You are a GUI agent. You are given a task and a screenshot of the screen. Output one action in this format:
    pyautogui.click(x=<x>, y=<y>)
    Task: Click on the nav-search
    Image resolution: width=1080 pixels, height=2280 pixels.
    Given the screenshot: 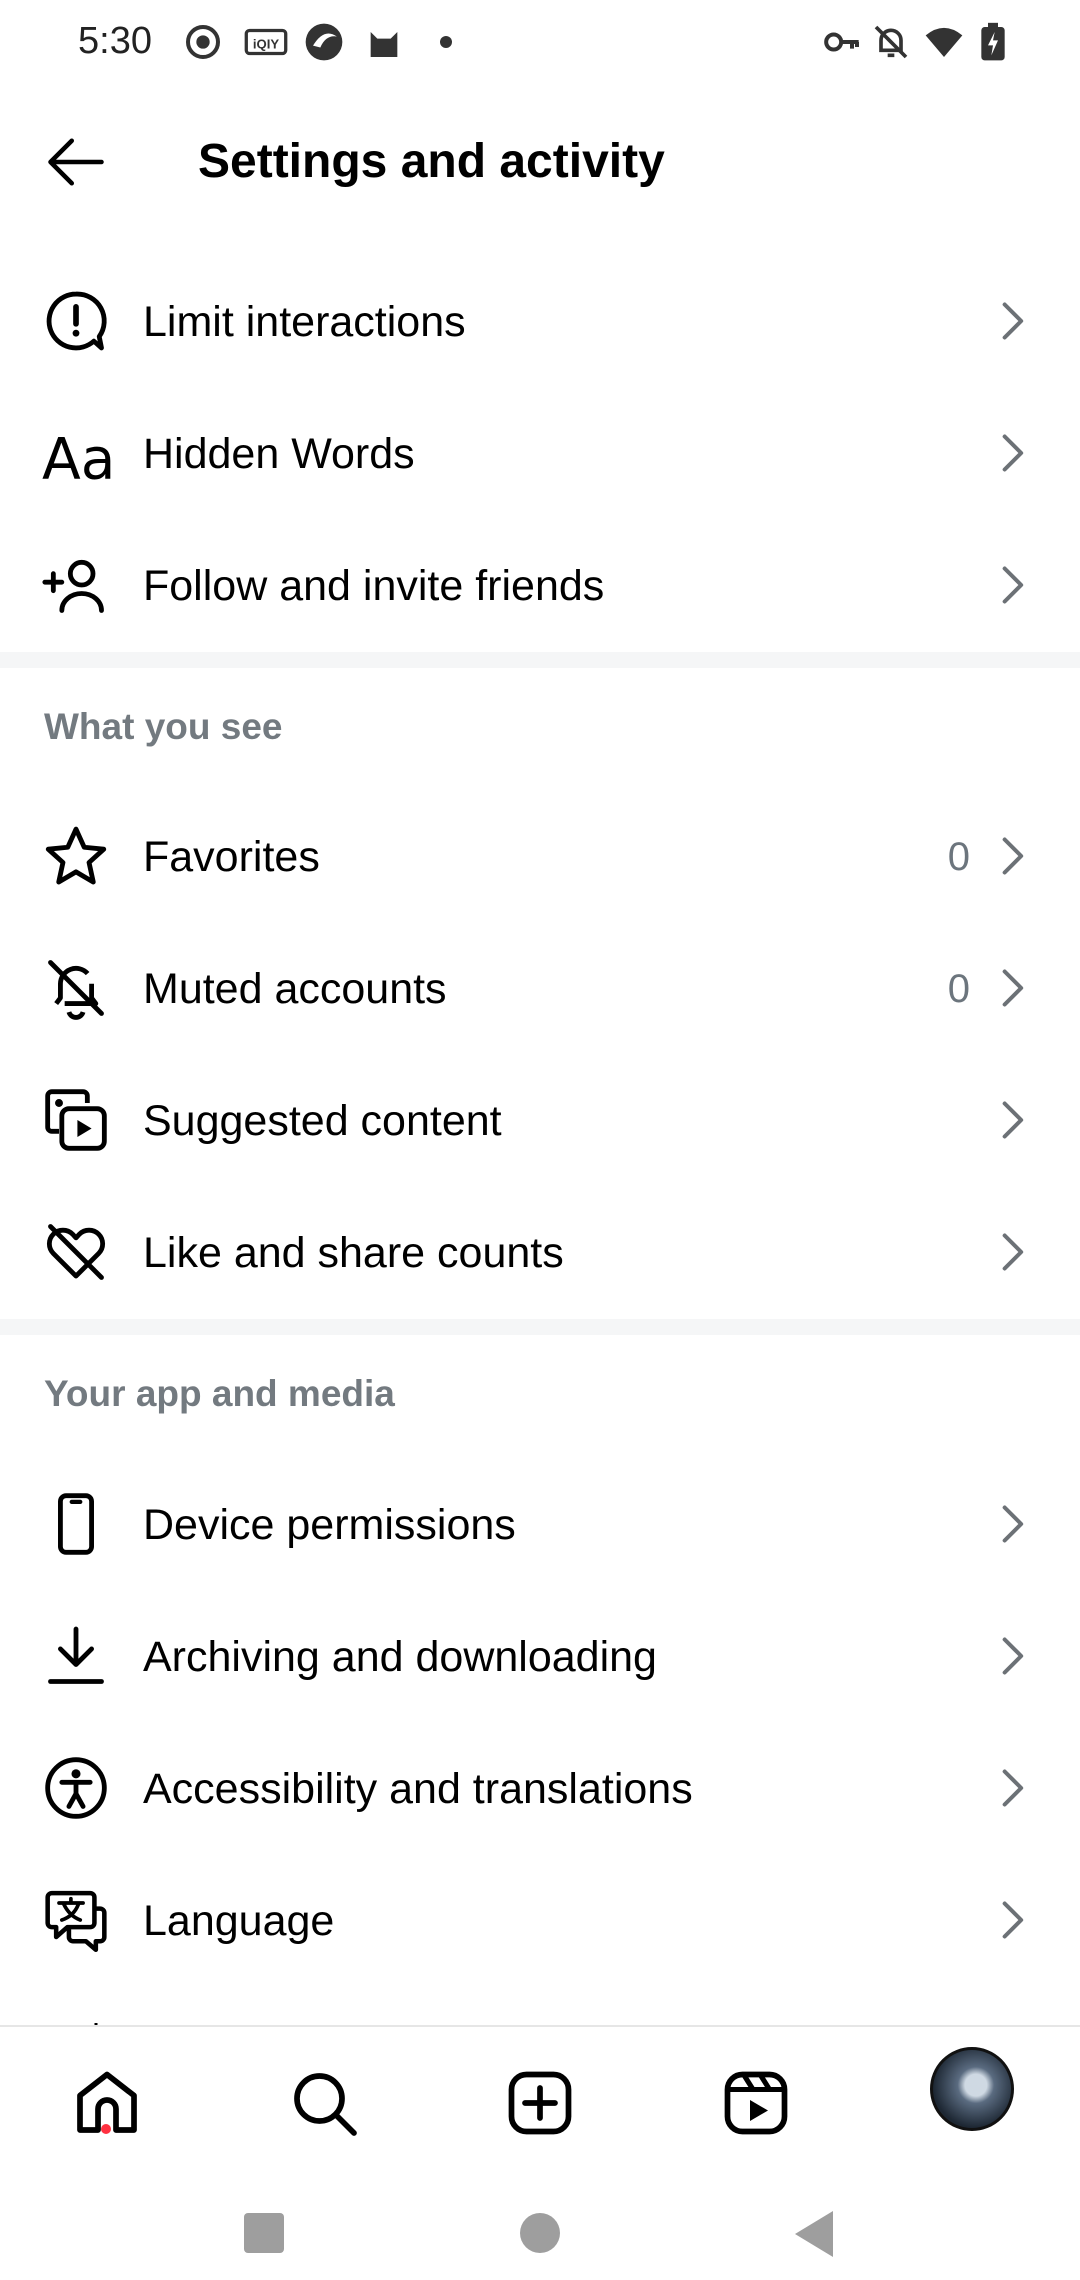 What is the action you would take?
    pyautogui.click(x=324, y=2103)
    